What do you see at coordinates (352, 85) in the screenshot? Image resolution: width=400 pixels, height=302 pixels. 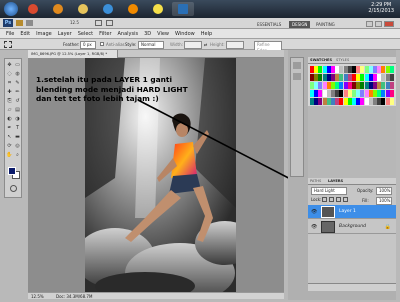 I see `swatches-grid` at bounding box center [352, 85].